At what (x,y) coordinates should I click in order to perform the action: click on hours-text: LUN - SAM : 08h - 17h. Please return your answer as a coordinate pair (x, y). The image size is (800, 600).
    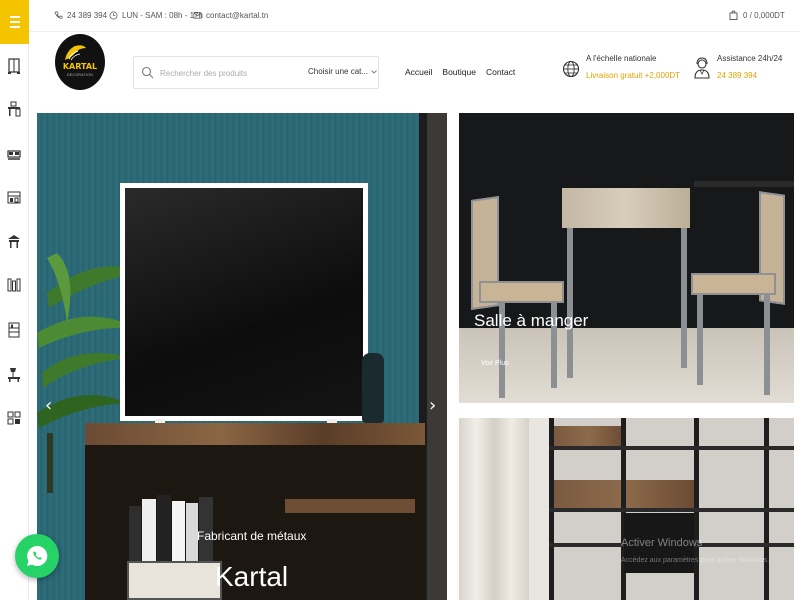
    Looking at the image, I should click on (162, 15).